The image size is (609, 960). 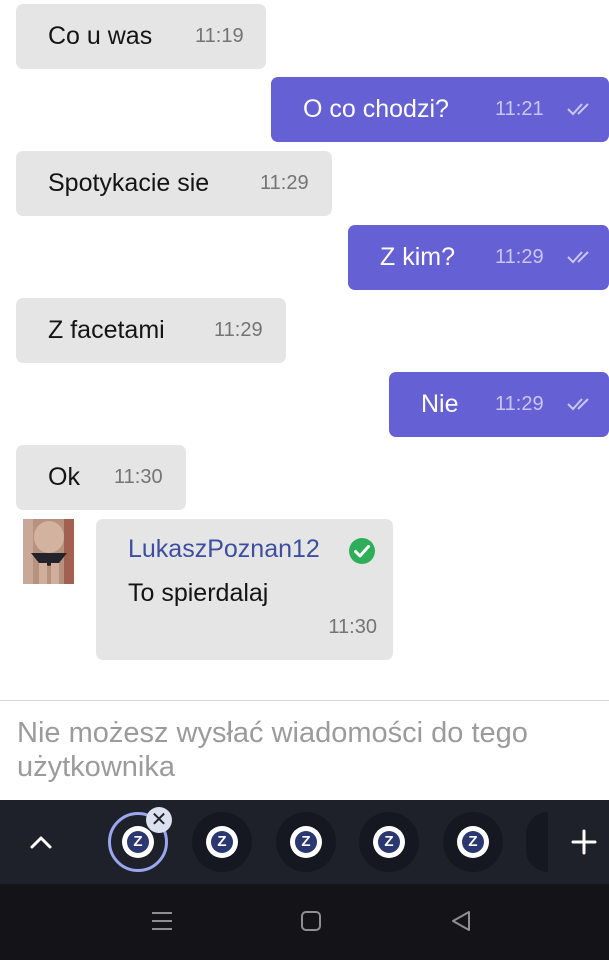 What do you see at coordinates (106, 330) in the screenshot?
I see `message-text: Z facetami` at bounding box center [106, 330].